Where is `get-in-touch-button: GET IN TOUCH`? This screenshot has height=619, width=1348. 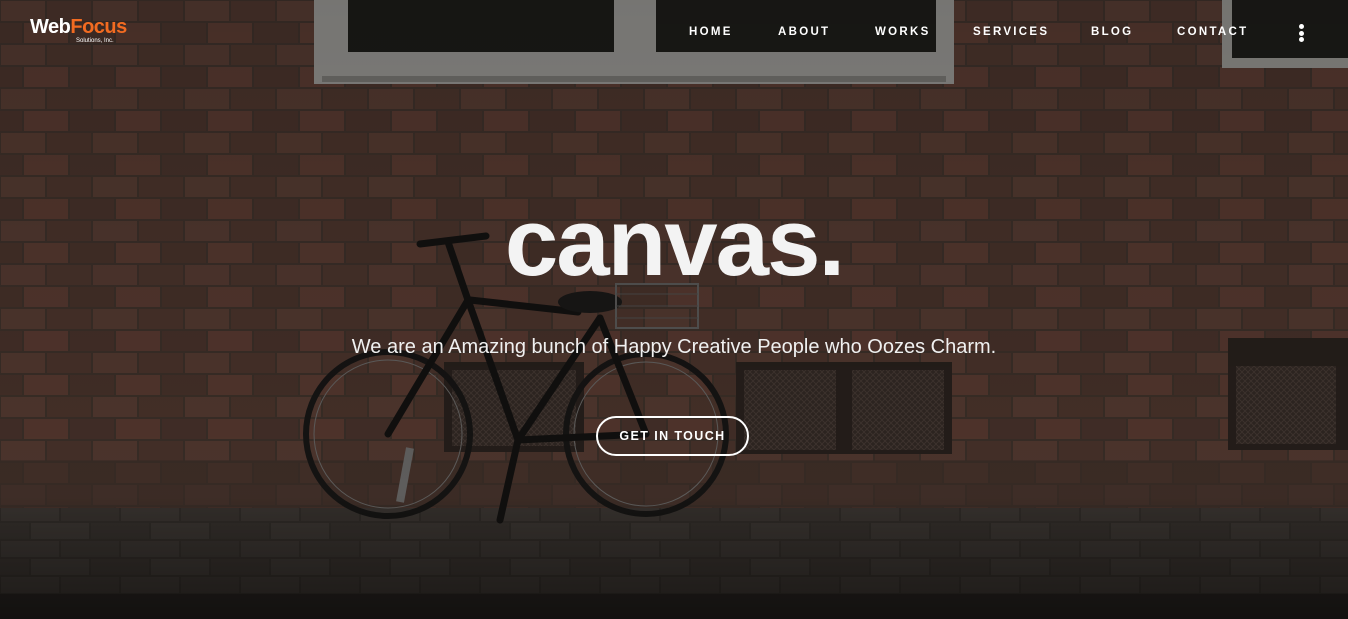 get-in-touch-button: GET IN TOUCH is located at coordinates (672, 436).